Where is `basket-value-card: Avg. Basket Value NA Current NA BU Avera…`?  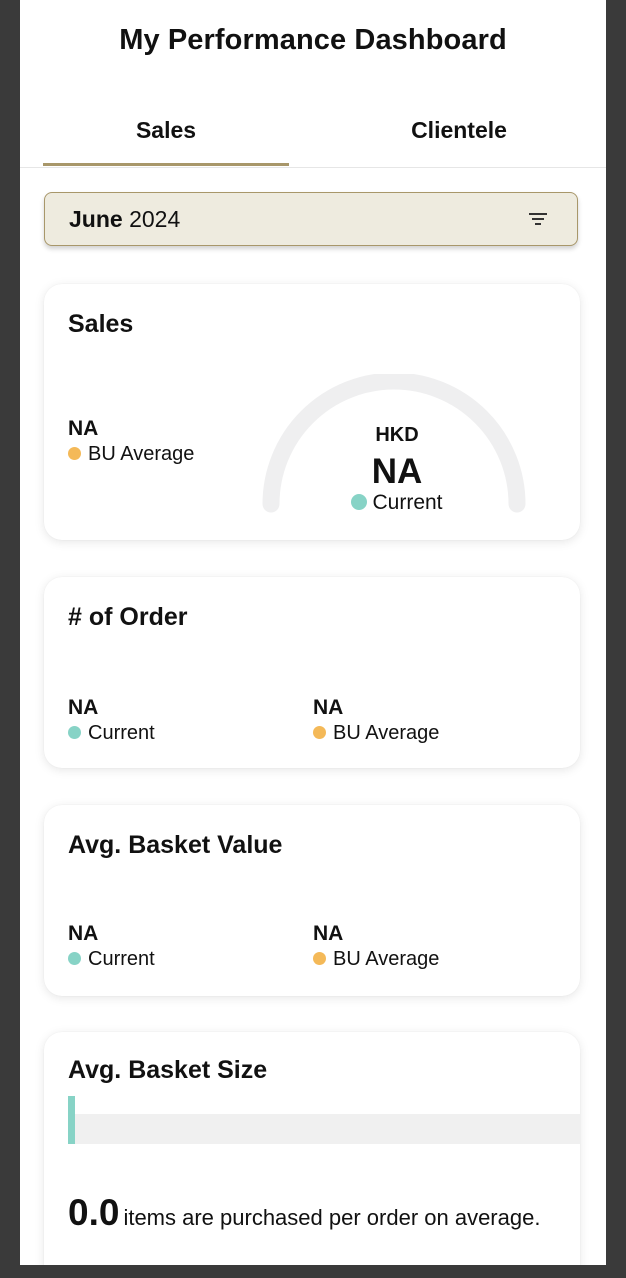
basket-value-card: Avg. Basket Value NA Current NA BU Avera… is located at coordinates (312, 900).